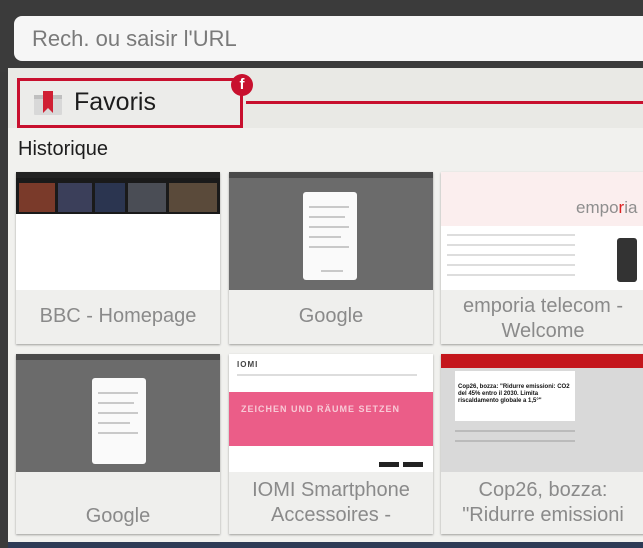 Image resolution: width=643 pixels, height=548 pixels. Describe the element at coordinates (63, 149) in the screenshot. I see `history-heading: Historique` at that location.